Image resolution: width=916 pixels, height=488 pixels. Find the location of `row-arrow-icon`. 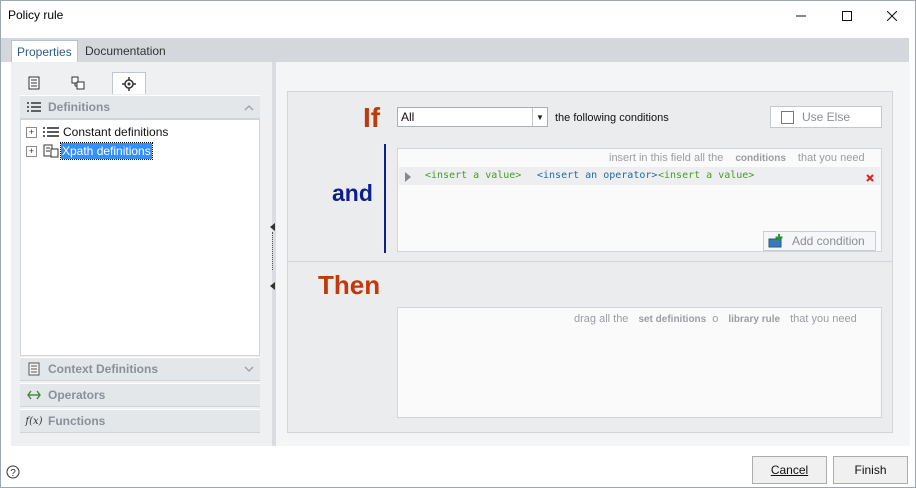

row-arrow-icon is located at coordinates (408, 178).